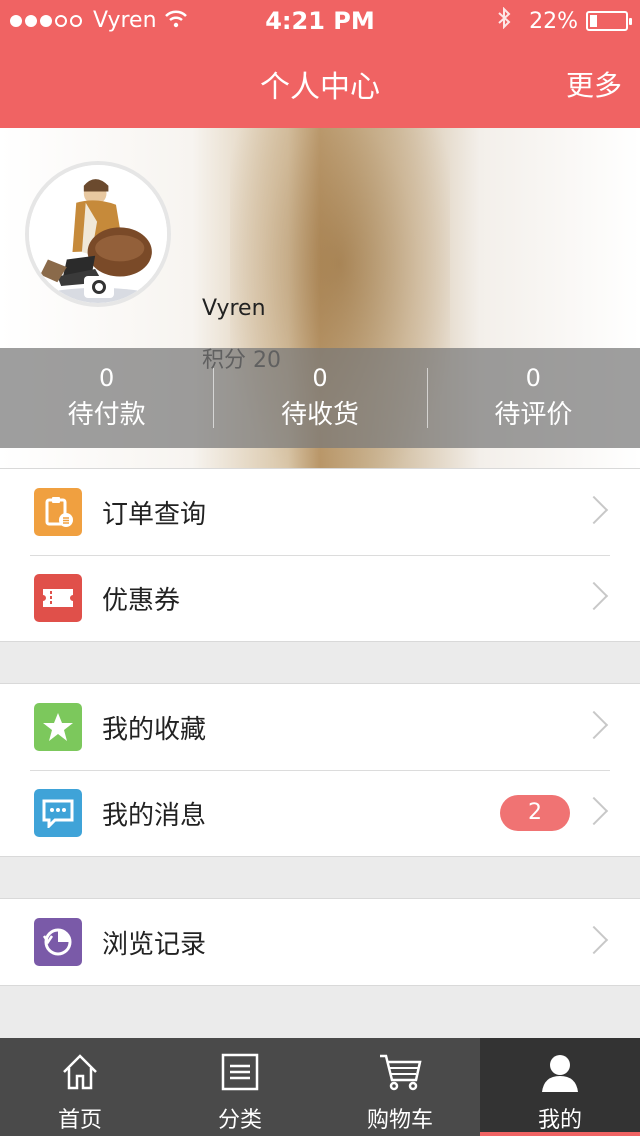 This screenshot has height=1136, width=640. Describe the element at coordinates (58, 813) in the screenshot. I see `message-icon` at that location.